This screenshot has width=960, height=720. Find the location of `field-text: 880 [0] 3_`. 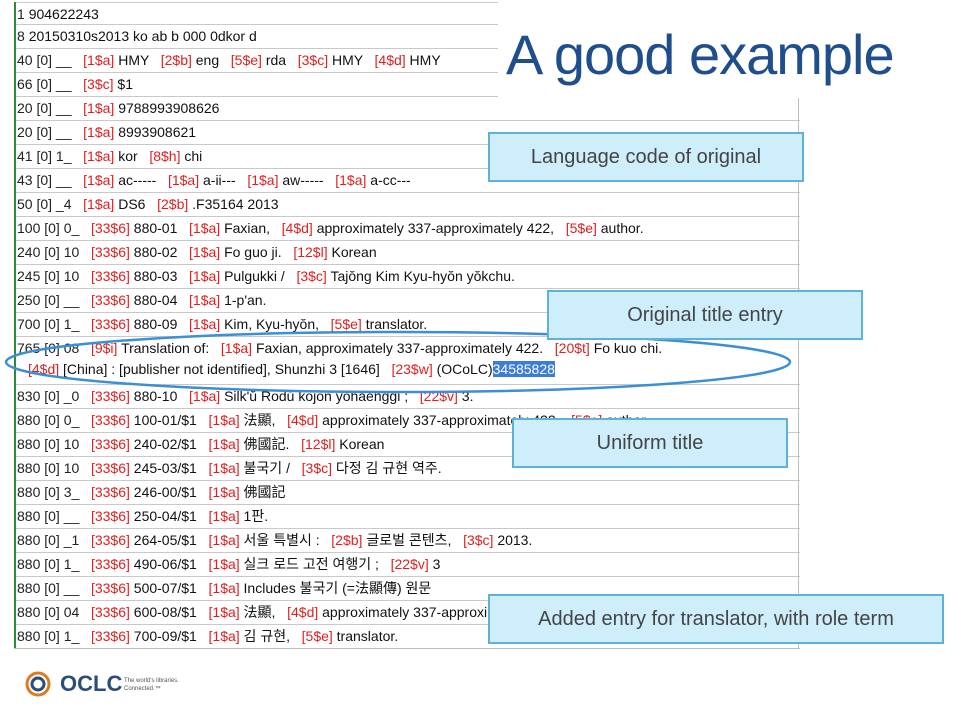

field-text: 880 [0] 3_ is located at coordinates (54, 492).